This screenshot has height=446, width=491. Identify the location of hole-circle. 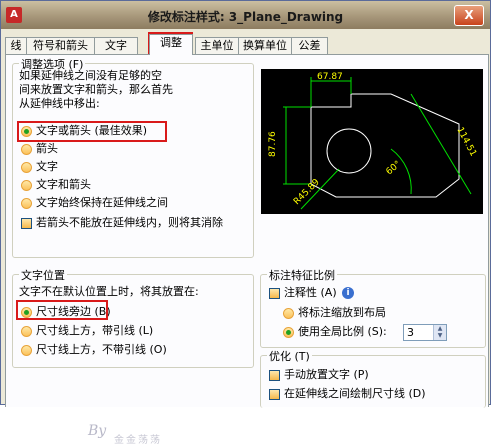
(349, 151).